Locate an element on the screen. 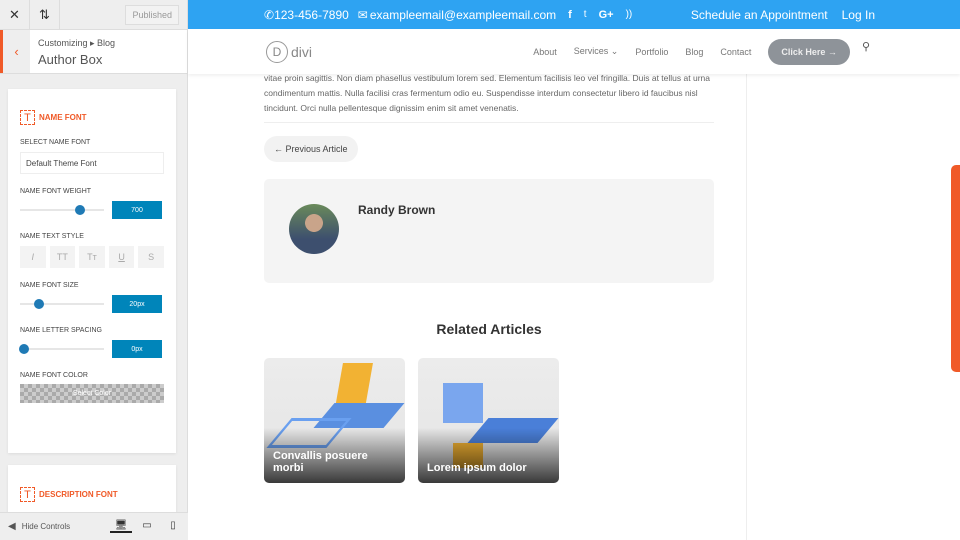  related-article-card: Convallis posuere morbi is located at coordinates (334, 420).